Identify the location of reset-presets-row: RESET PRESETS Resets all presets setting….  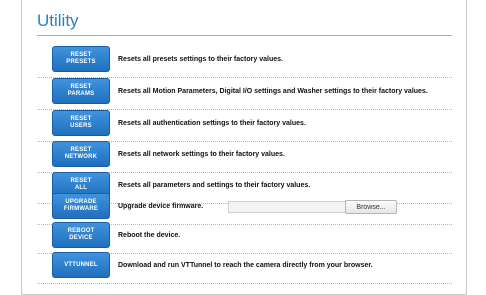
(244, 62).